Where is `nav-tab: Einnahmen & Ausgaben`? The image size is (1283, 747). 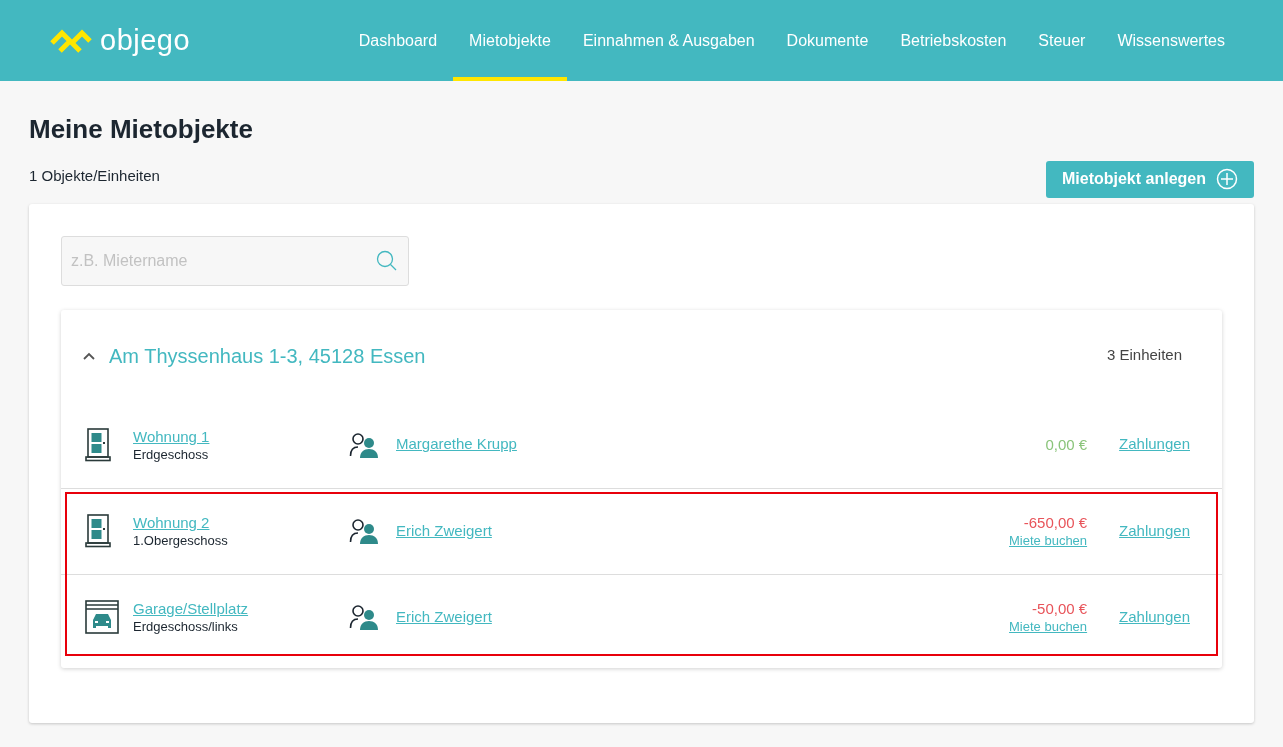 nav-tab: Einnahmen & Ausgaben is located at coordinates (668, 40).